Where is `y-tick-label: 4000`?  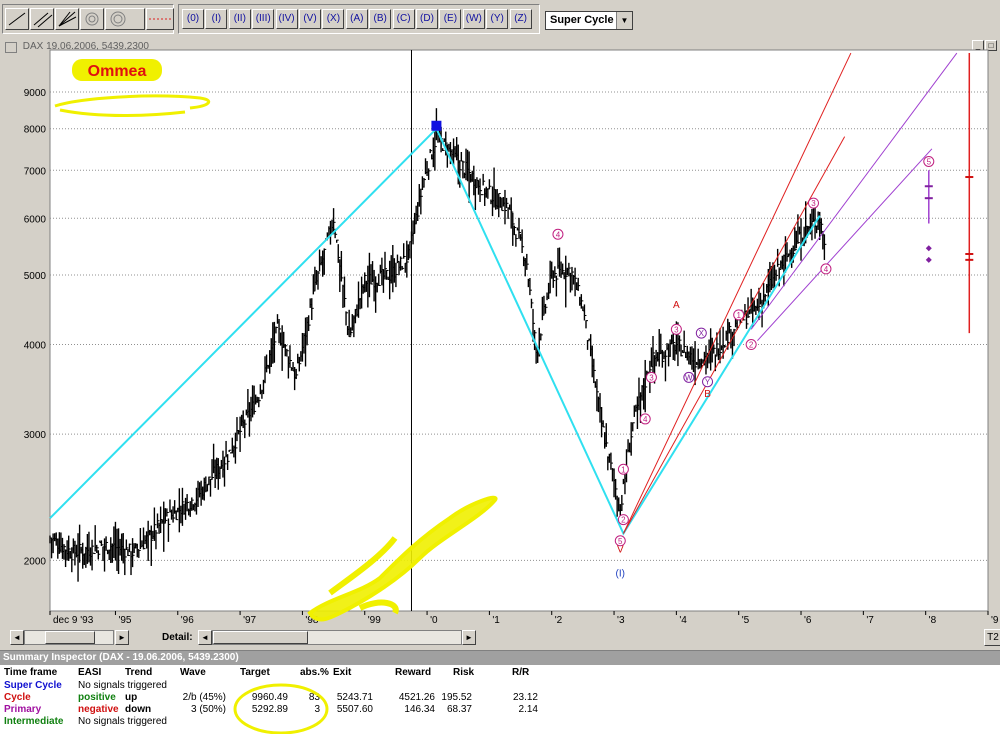 y-tick-label: 4000 is located at coordinates (35, 346).